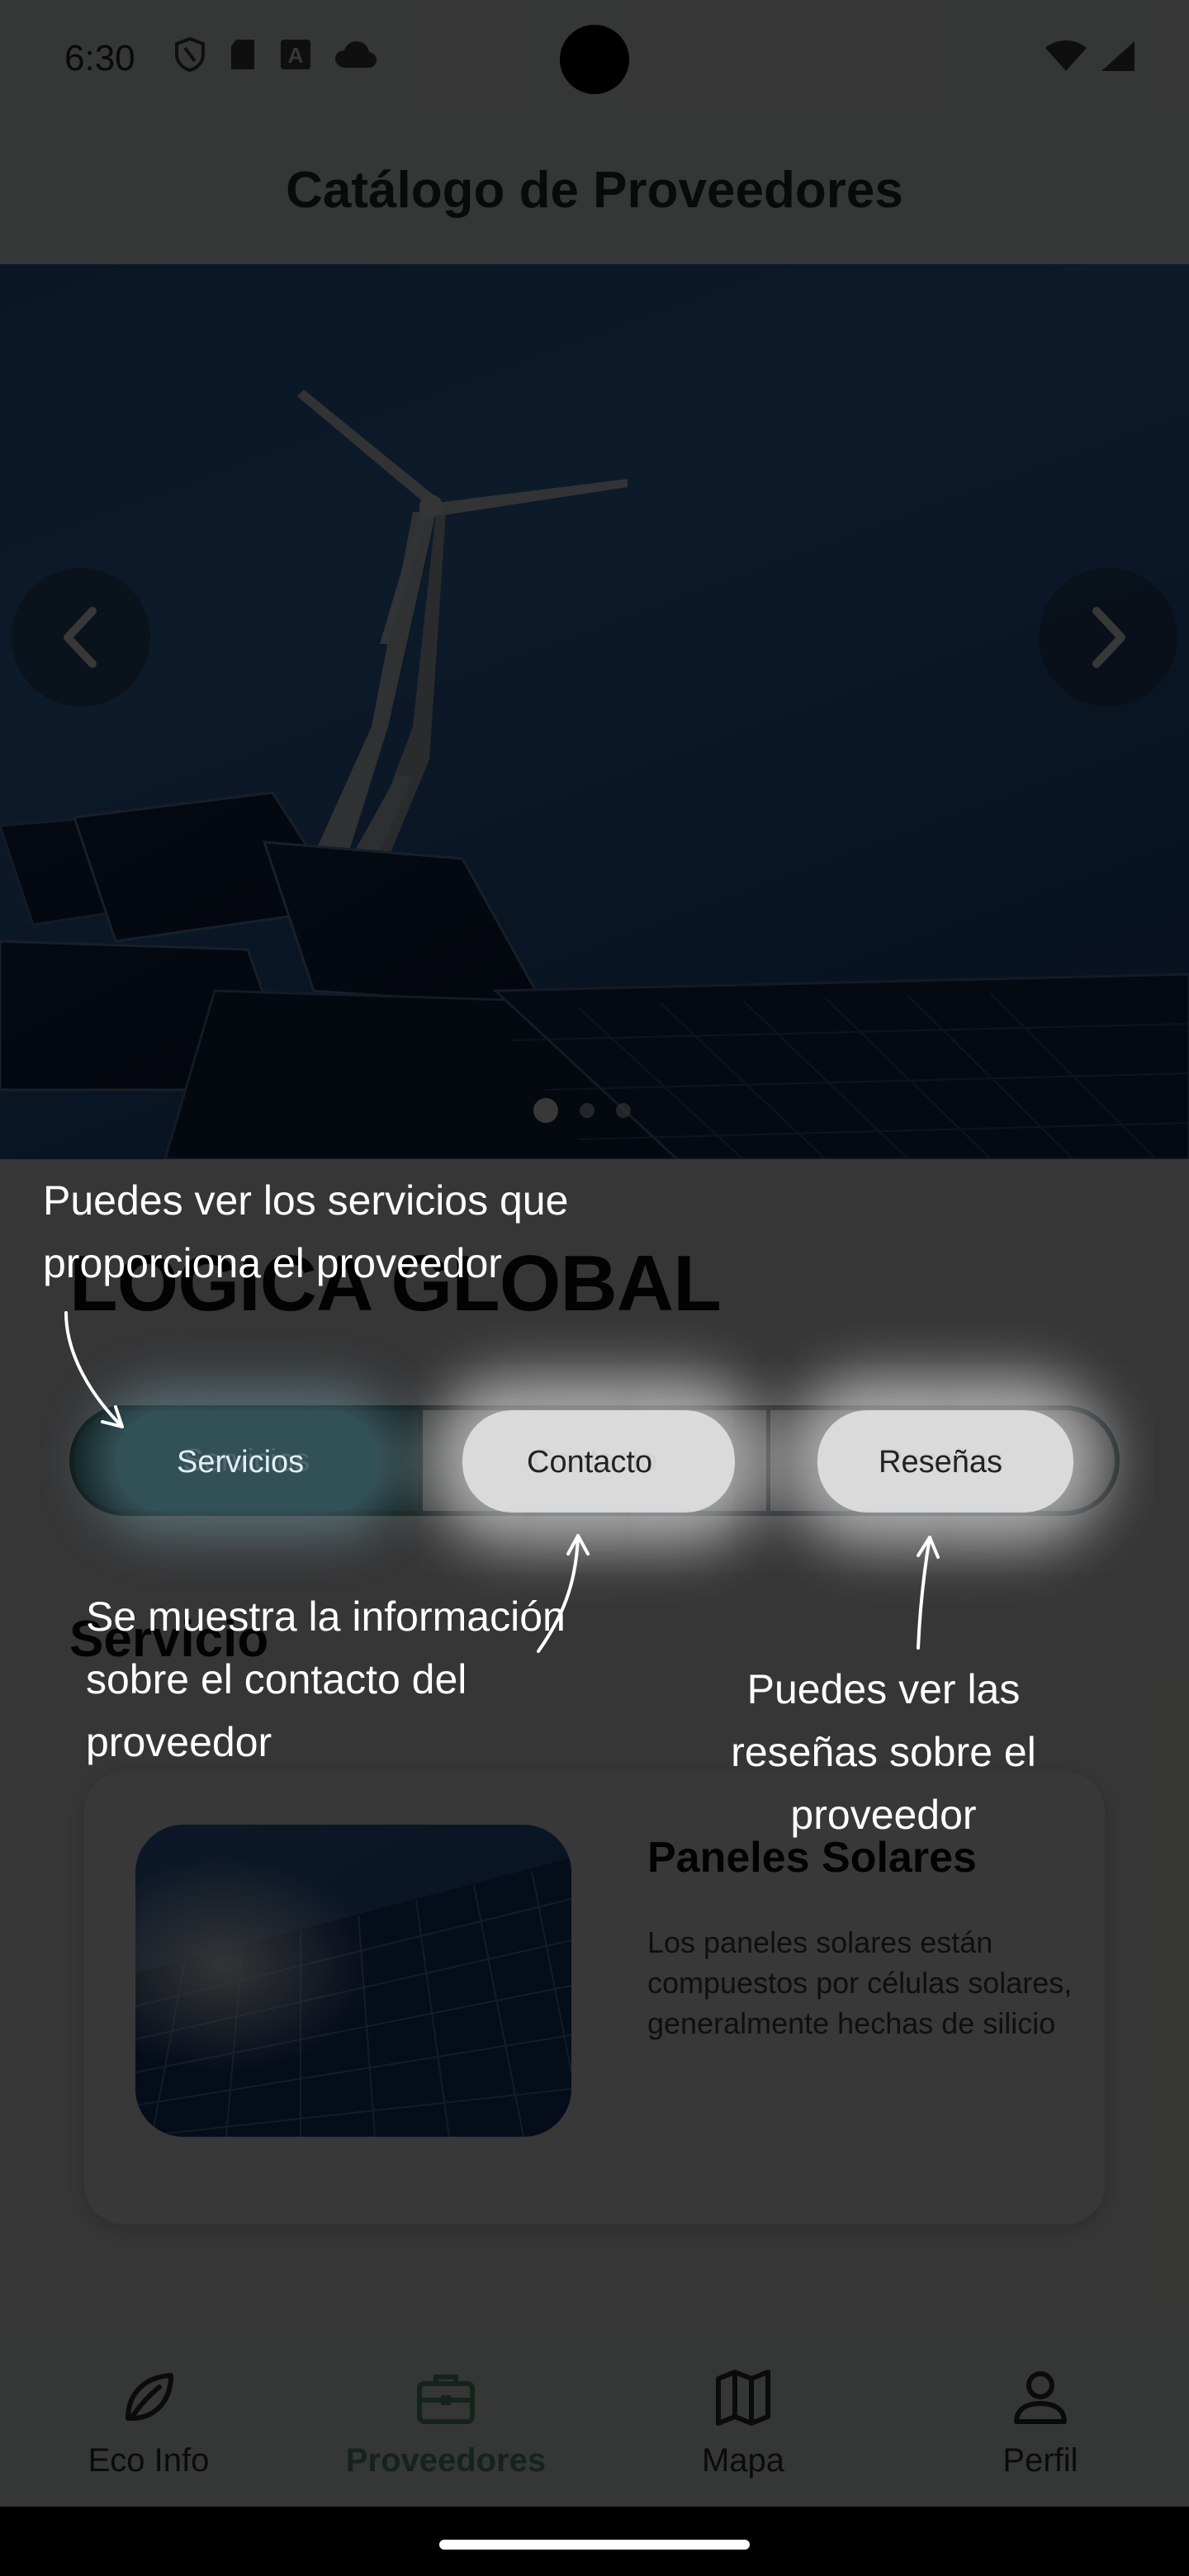 The height and width of the screenshot is (2576, 1189). What do you see at coordinates (502, 1482) in the screenshot?
I see `tutorial-arrows` at bounding box center [502, 1482].